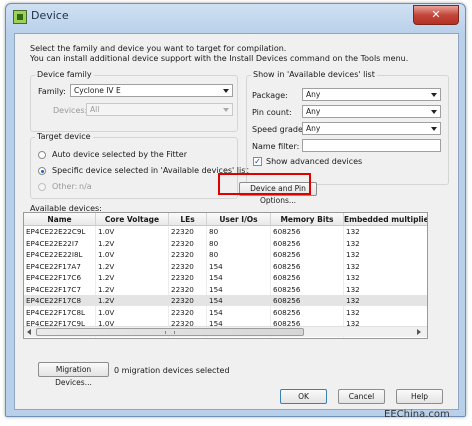 The image size is (472, 426). What do you see at coordinates (172, 370) in the screenshot?
I see `migration-status: 0 migration devices selected` at bounding box center [172, 370].